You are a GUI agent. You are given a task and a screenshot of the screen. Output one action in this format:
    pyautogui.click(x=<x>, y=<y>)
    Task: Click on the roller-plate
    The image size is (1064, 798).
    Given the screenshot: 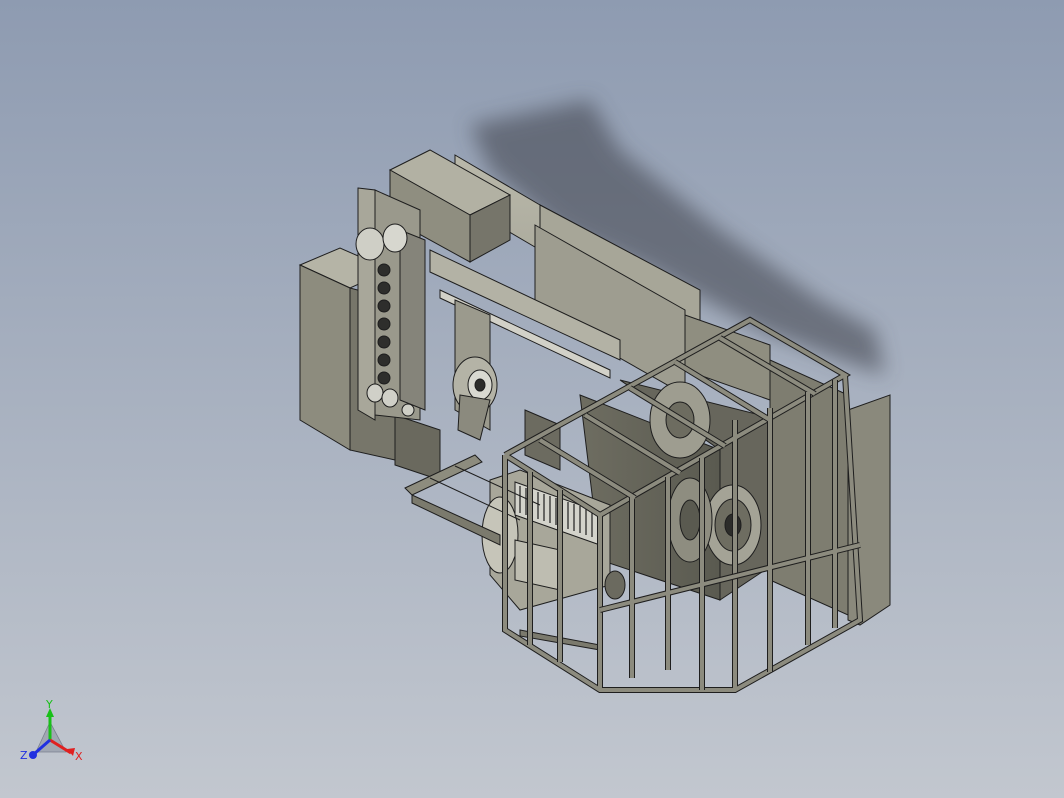 What is the action you would take?
    pyautogui.click(x=391, y=304)
    